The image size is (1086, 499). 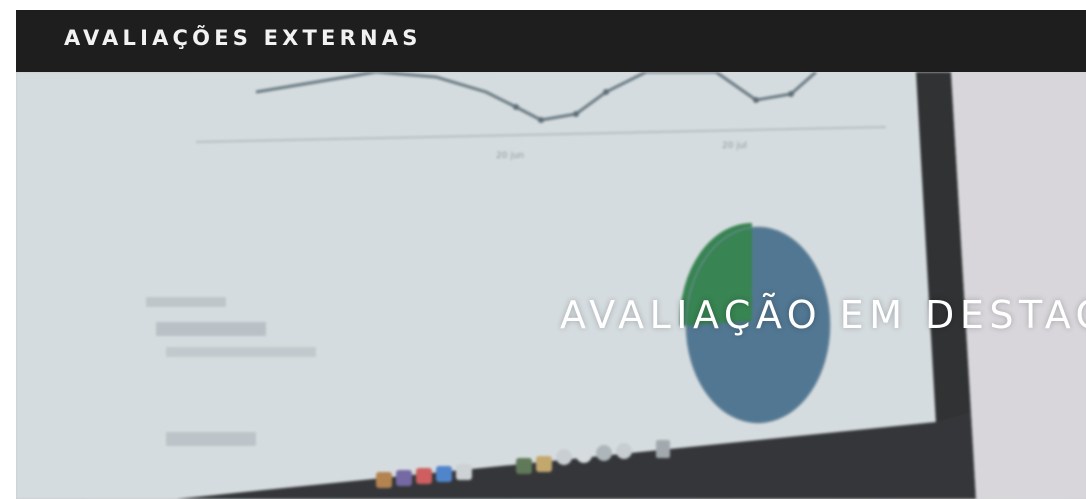 I want to click on page-title: AVALIAÇÕES EXTERNAS, so click(x=243, y=38).